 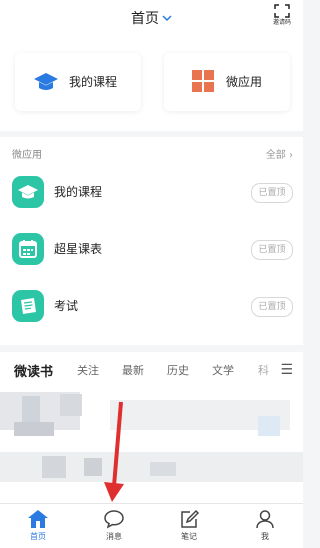 I want to click on my-courses-card: 我的课程, so click(x=78, y=82).